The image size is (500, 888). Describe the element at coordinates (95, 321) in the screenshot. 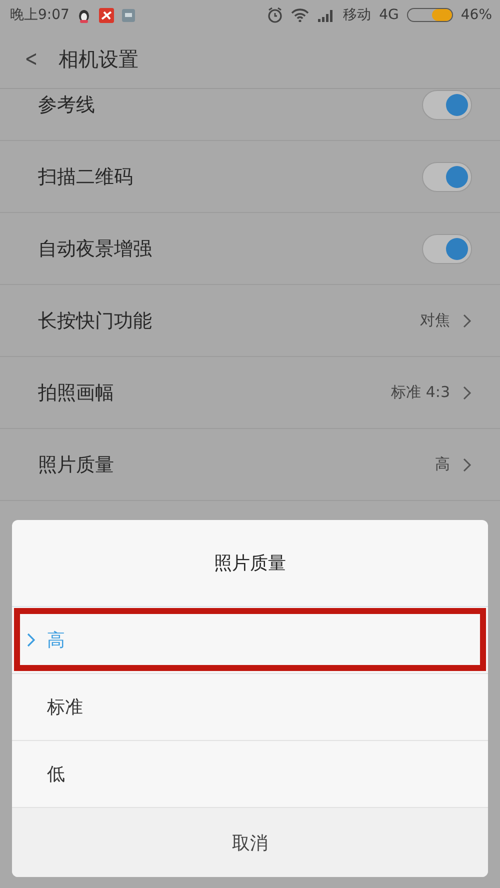

I see `setting-label: 长按快门功能` at that location.